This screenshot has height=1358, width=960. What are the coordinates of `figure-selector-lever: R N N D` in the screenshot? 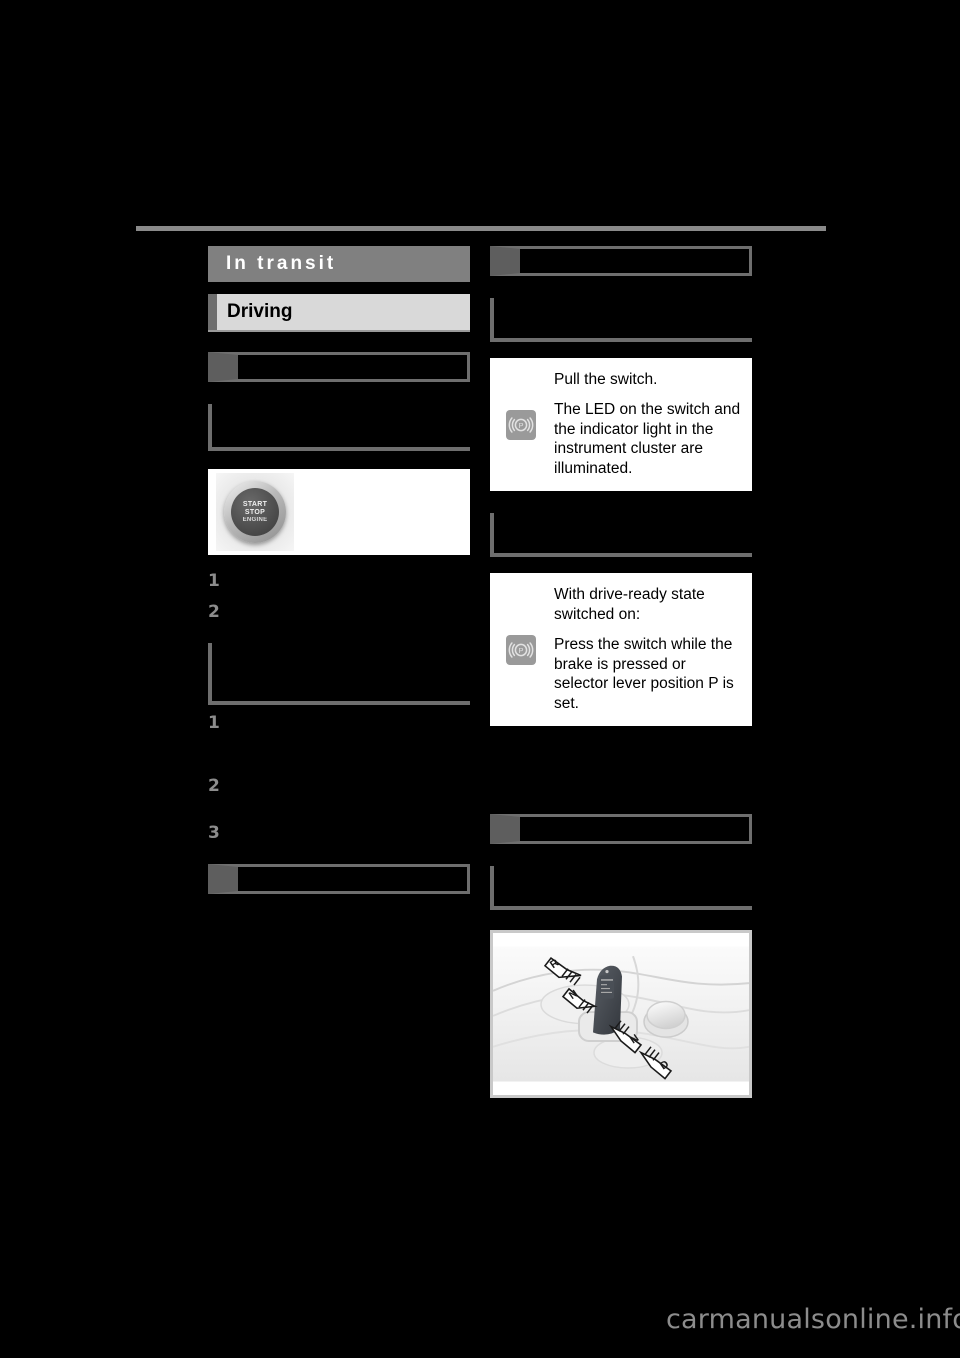 It's located at (621, 1014).